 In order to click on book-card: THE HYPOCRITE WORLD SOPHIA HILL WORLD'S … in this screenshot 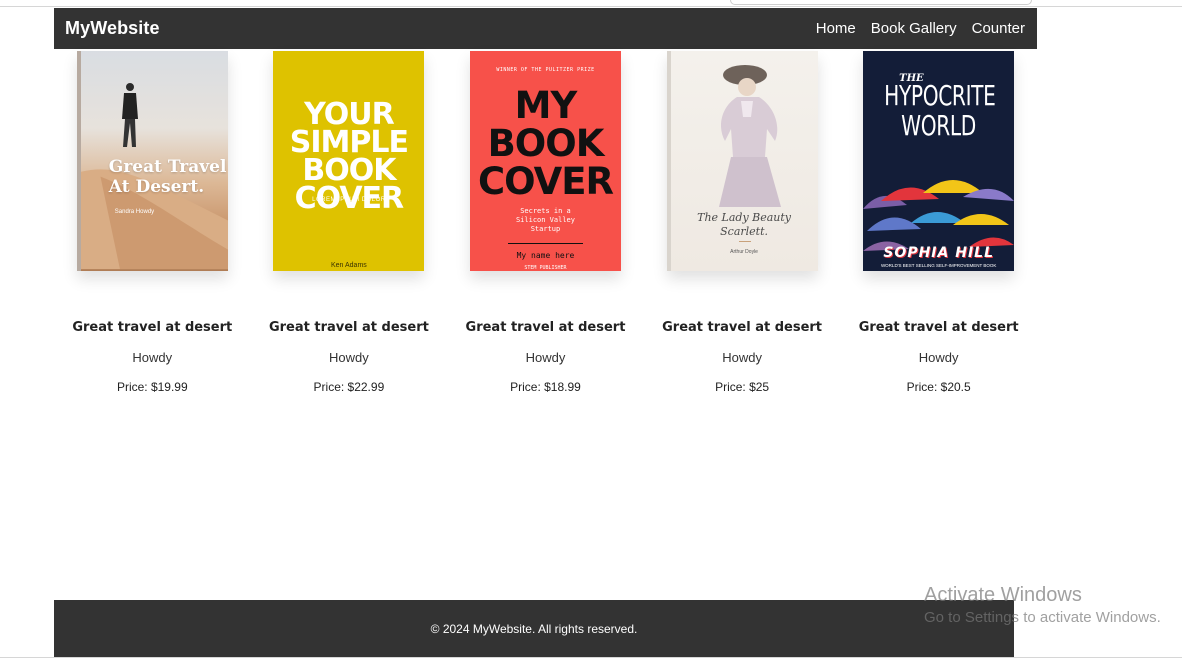, I will do `click(938, 221)`.